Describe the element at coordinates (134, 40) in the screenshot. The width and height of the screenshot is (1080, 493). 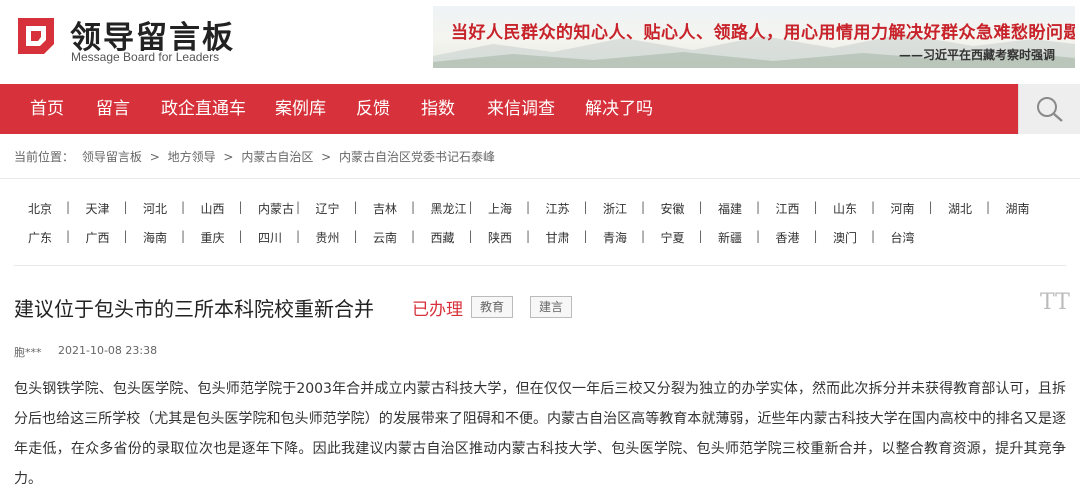
I see `site-logo: 领导留言板 Message Board for Leaders` at that location.